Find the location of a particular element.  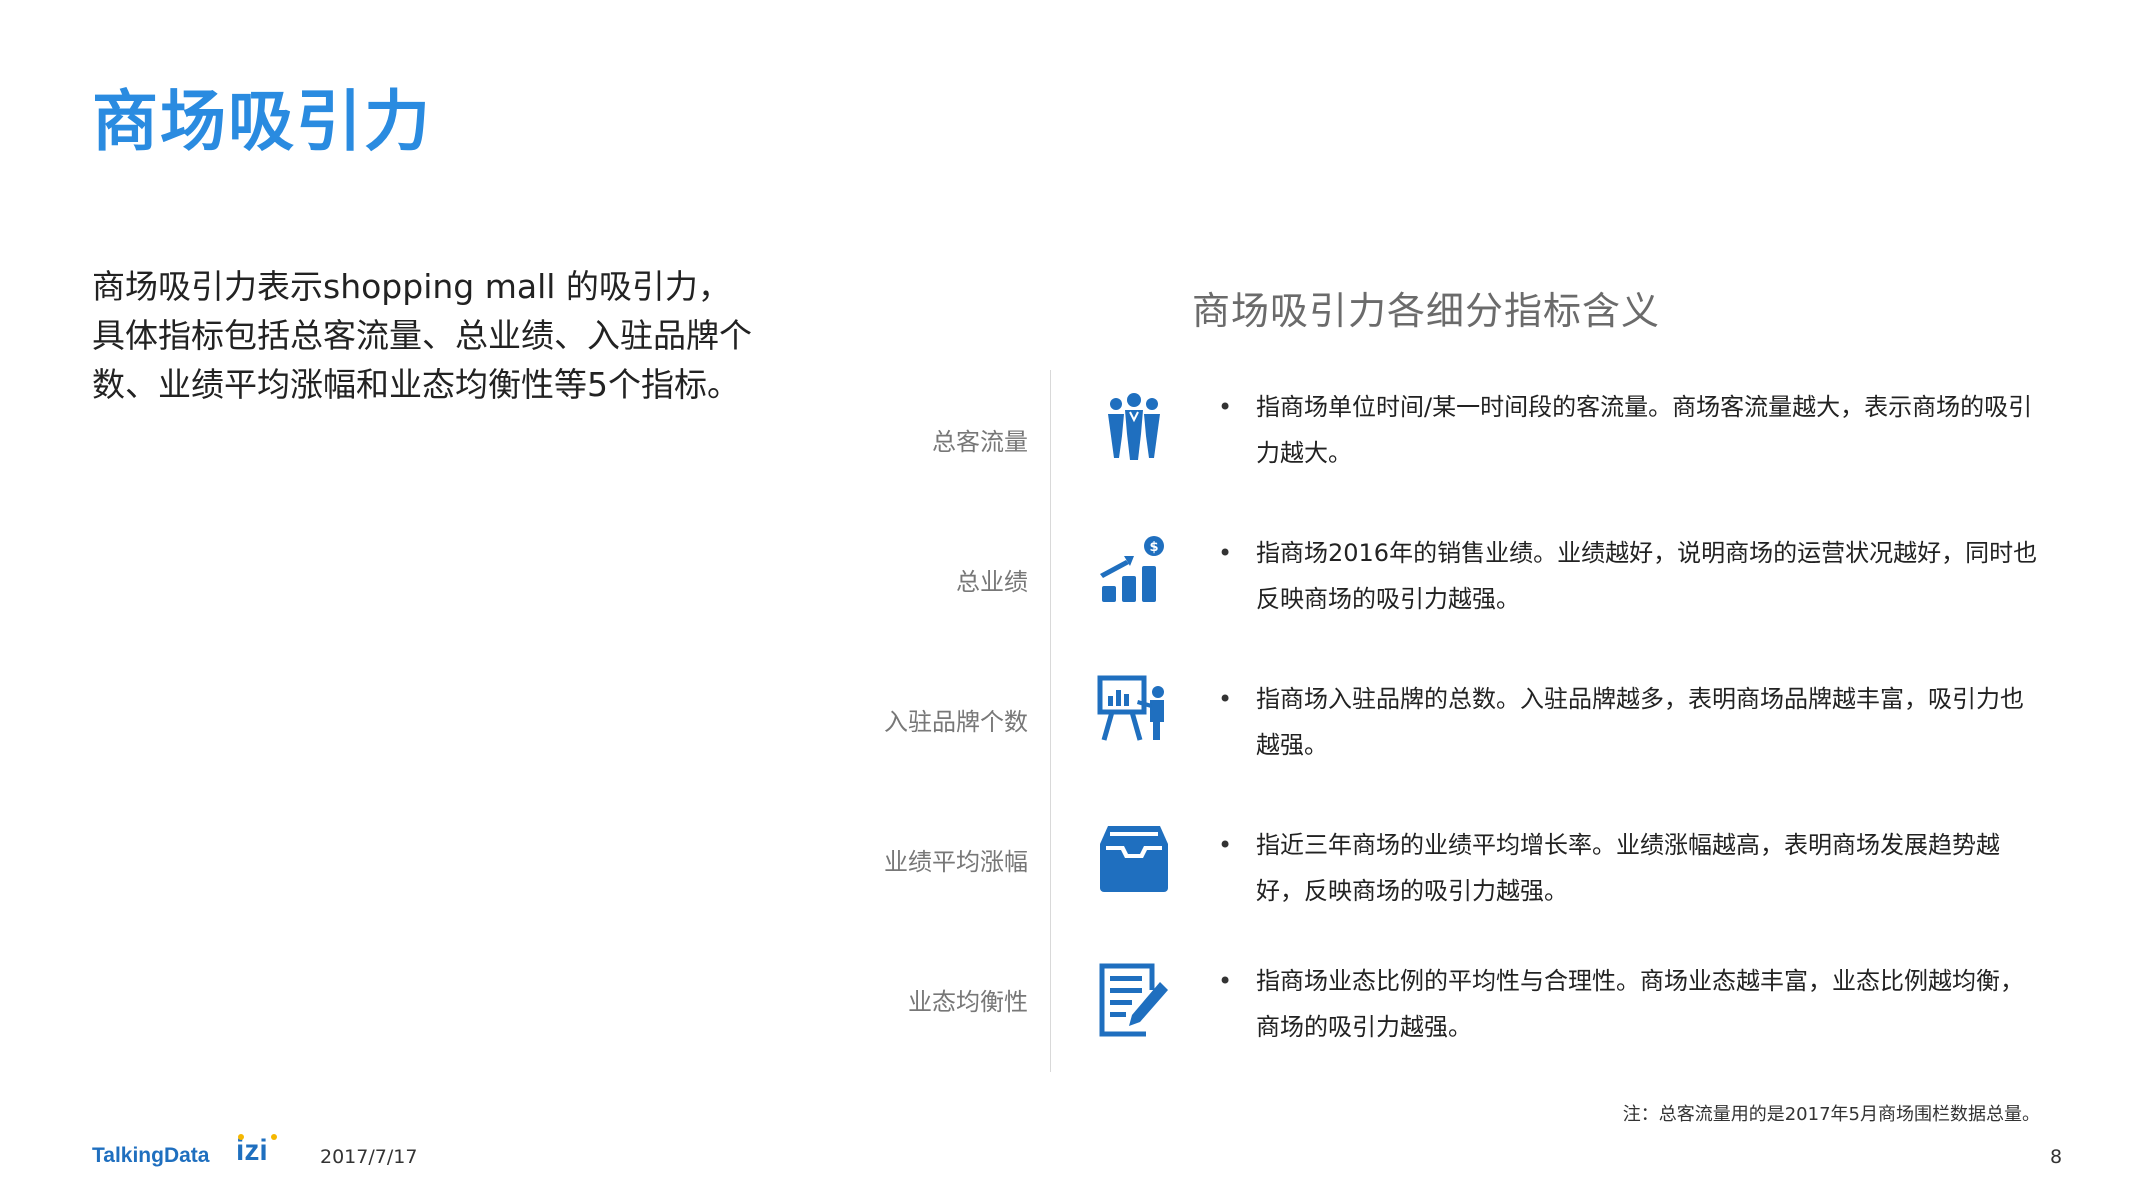

row-desc-text: 指商场入驻品牌的总数。入驻品牌越多，表明商场品牌越丰富，吸引力也越强。 is located at coordinates (1640, 722).